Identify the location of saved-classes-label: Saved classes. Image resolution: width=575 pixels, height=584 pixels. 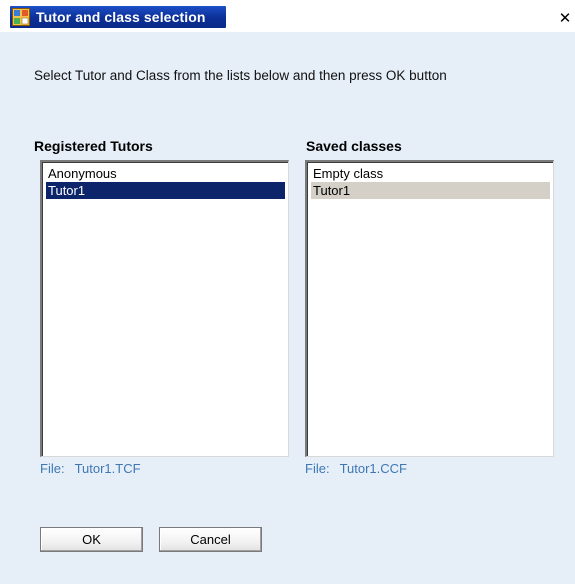
(354, 146).